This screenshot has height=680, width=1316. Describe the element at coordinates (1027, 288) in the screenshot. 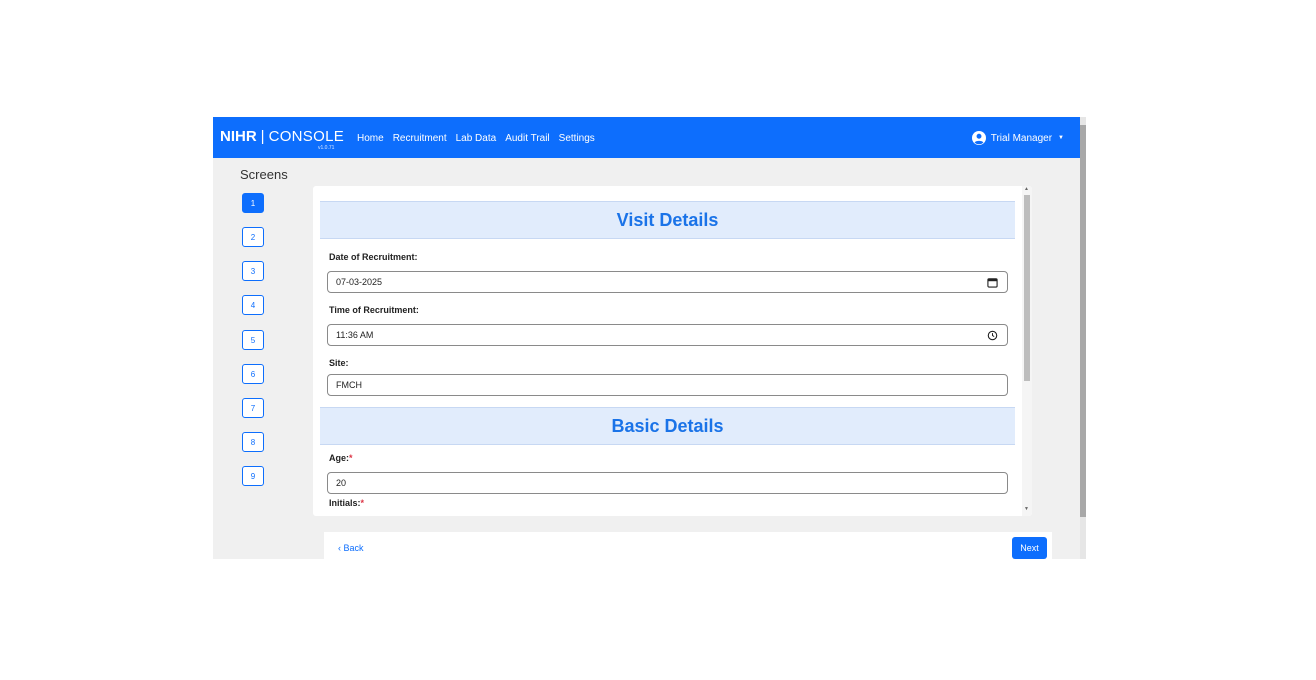

I see `form-scrollbar-thumb` at that location.